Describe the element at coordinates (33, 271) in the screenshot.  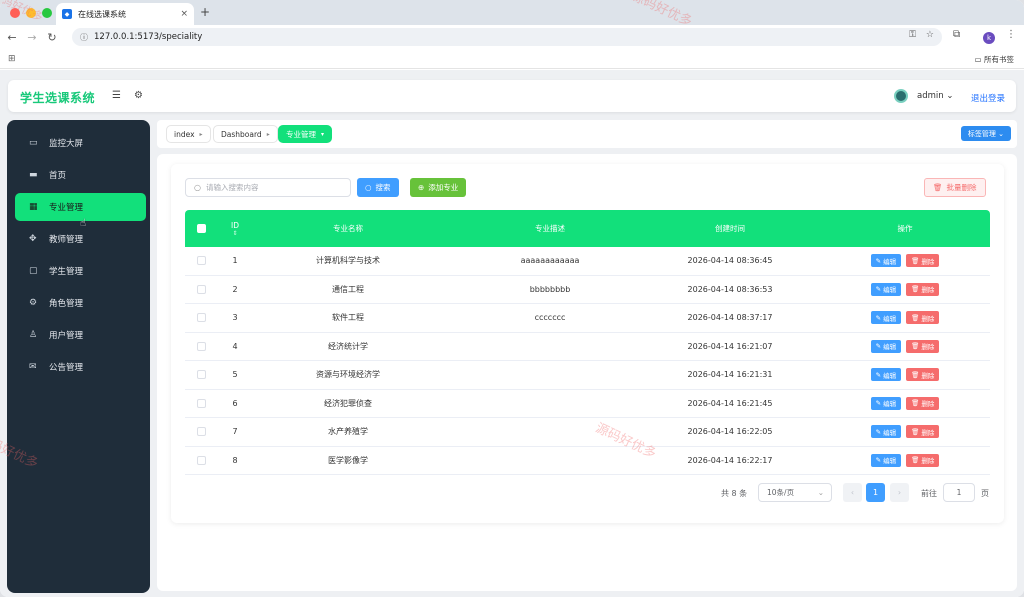
I see `briefcase-icon: ▢` at that location.